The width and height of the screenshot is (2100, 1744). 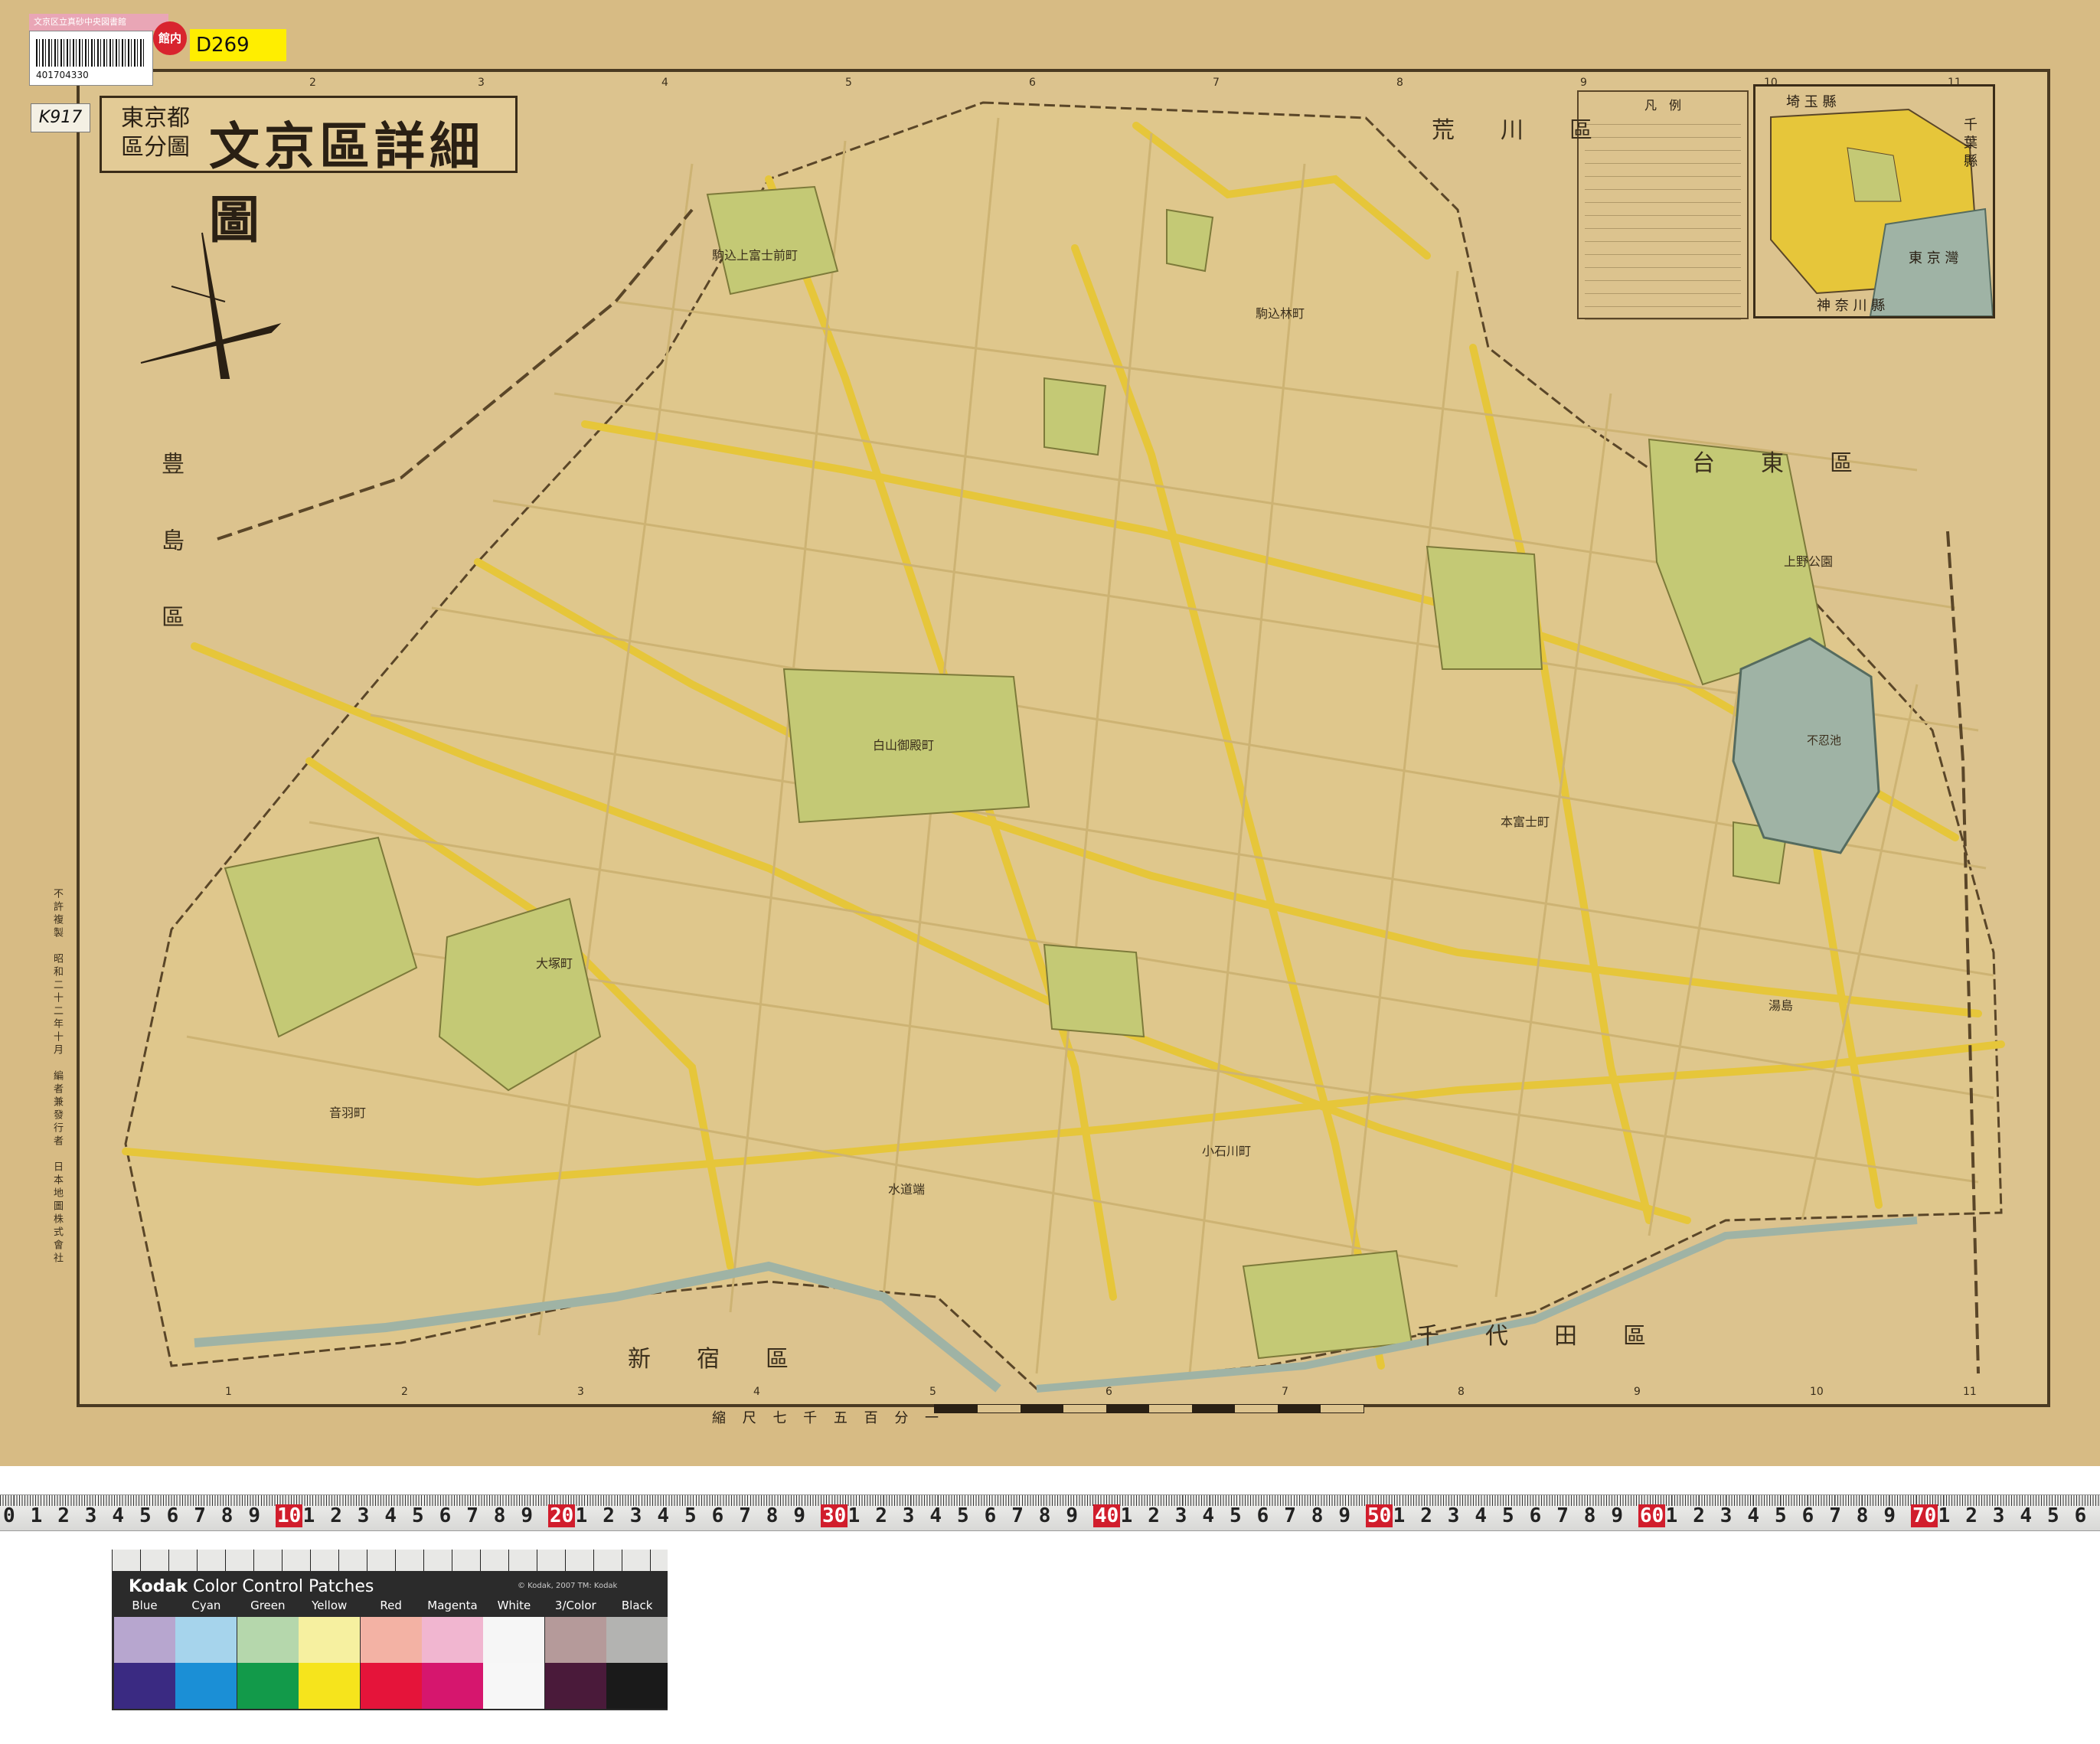 What do you see at coordinates (1399, 83) in the screenshot?
I see `grid-number-top: 8` at bounding box center [1399, 83].